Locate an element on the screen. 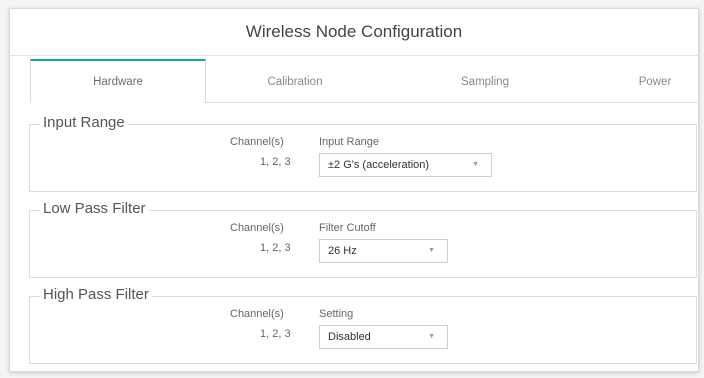  input-range-select: ±2 G's (acceleration) ▼ is located at coordinates (405, 165).